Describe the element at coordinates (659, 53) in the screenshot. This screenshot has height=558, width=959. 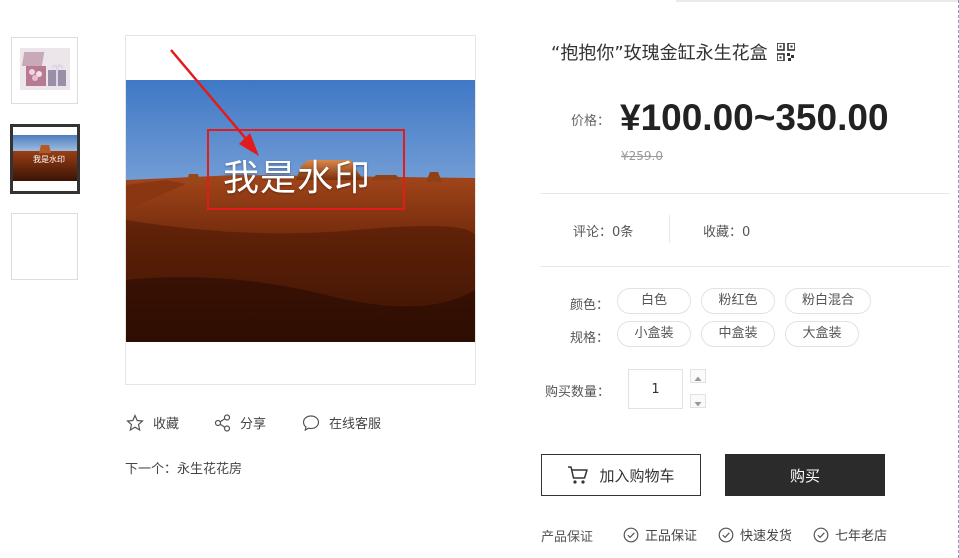
I see `product-title-text: “抱抱你”玫瑰金缸永生花盒` at that location.